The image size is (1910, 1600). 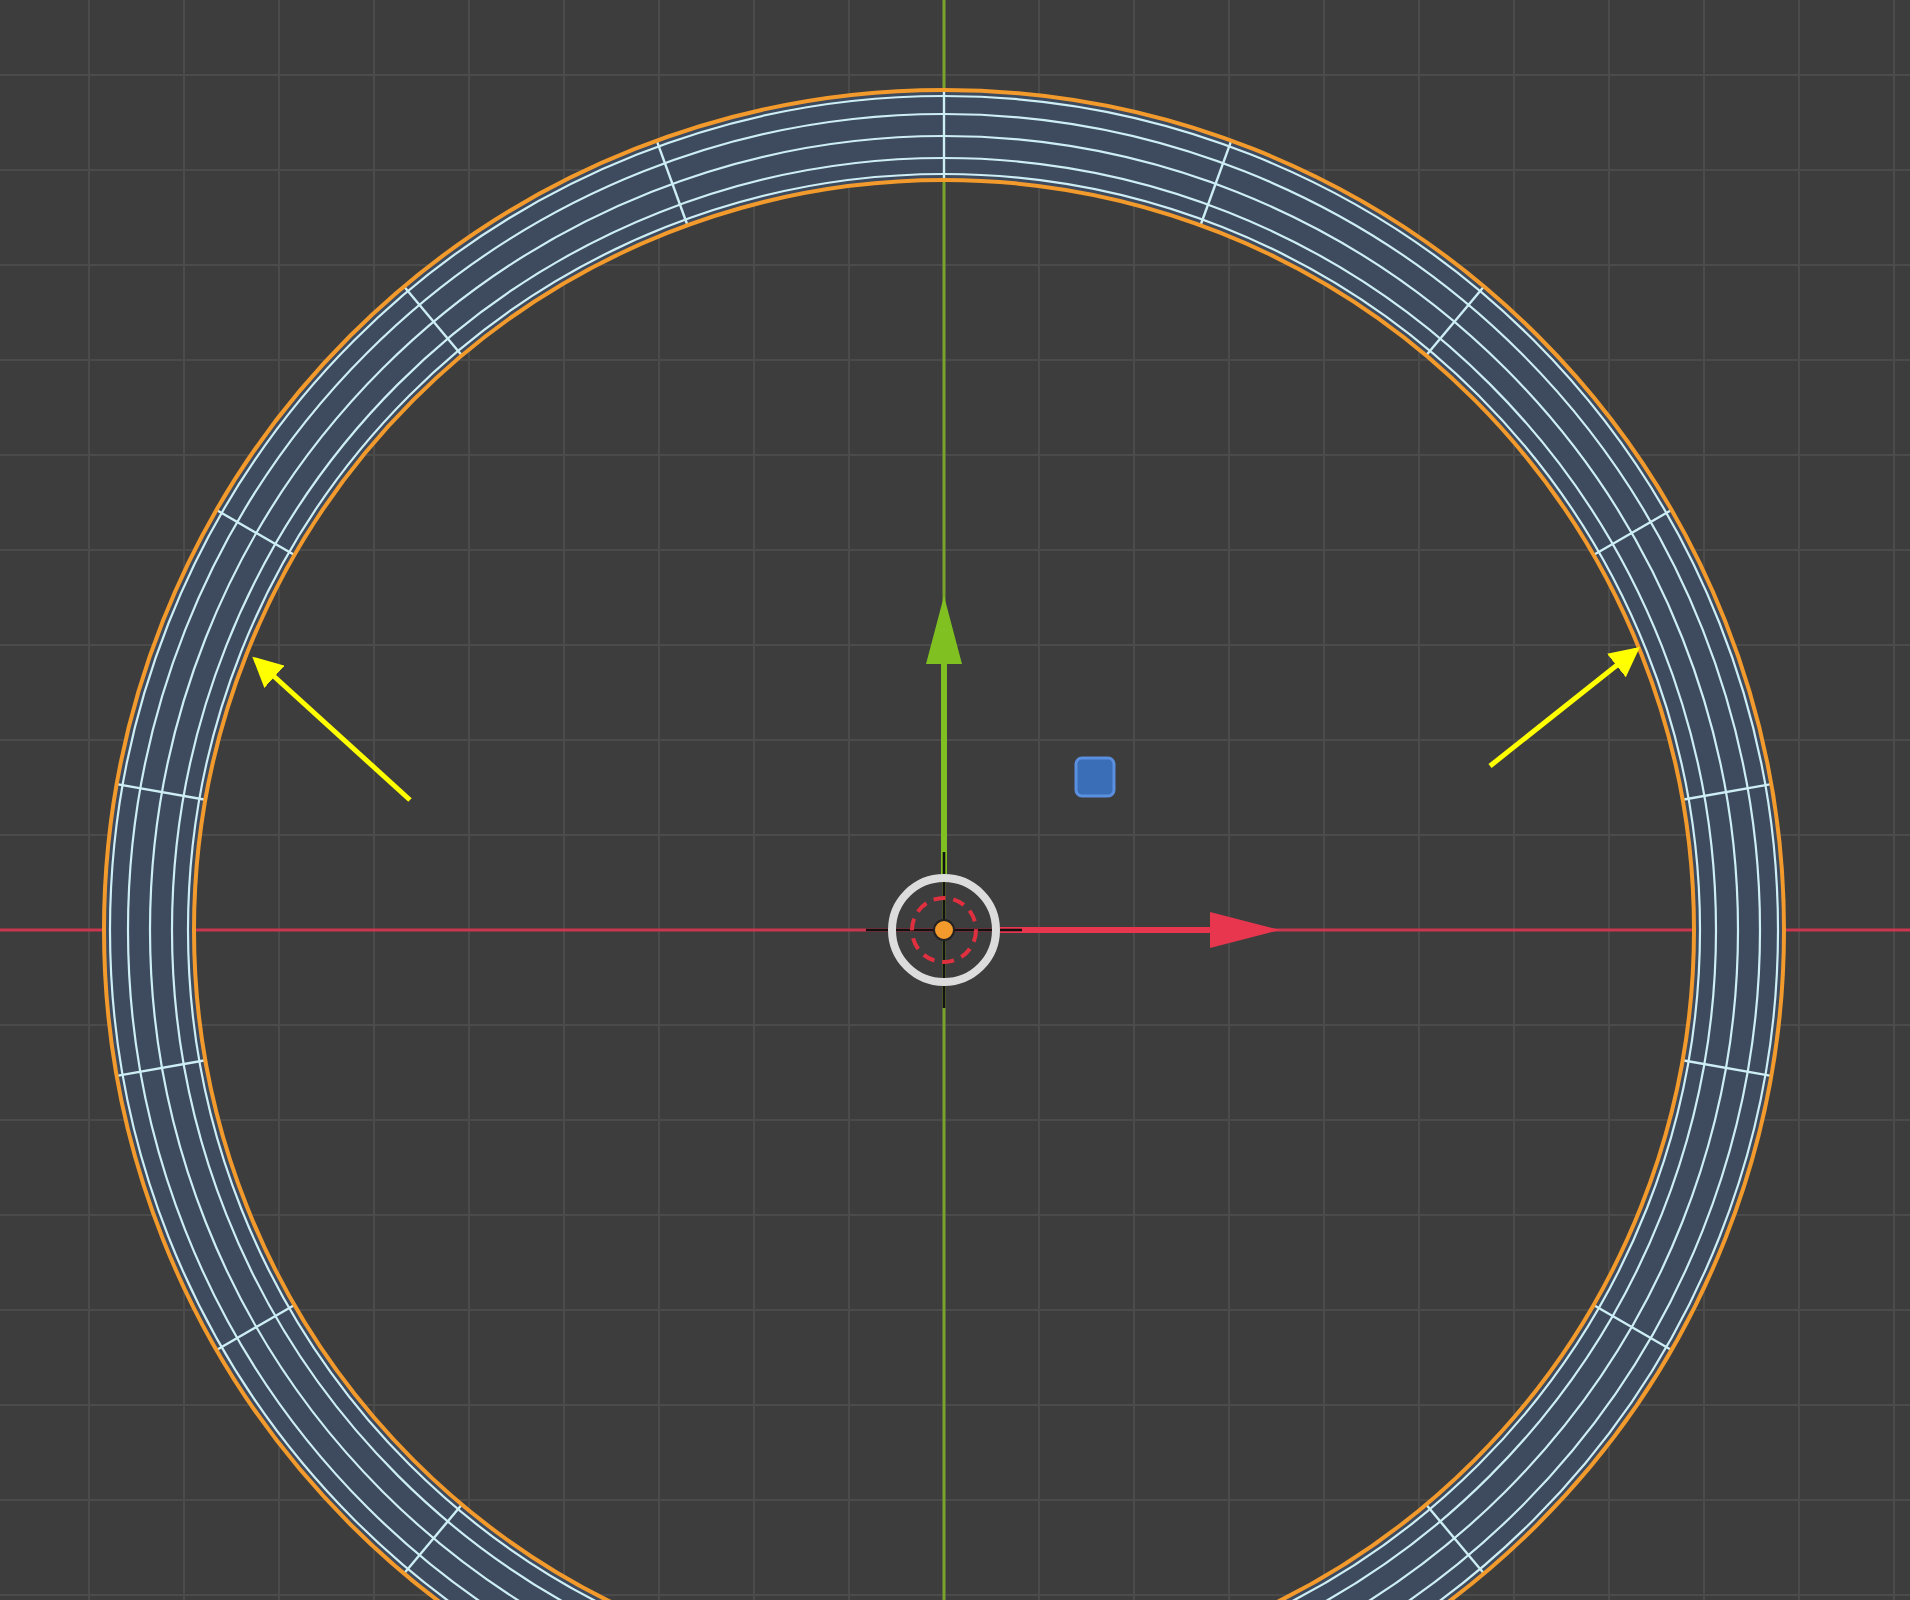 What do you see at coordinates (944, 930) in the screenshot?
I see `3d-cursor-icon` at bounding box center [944, 930].